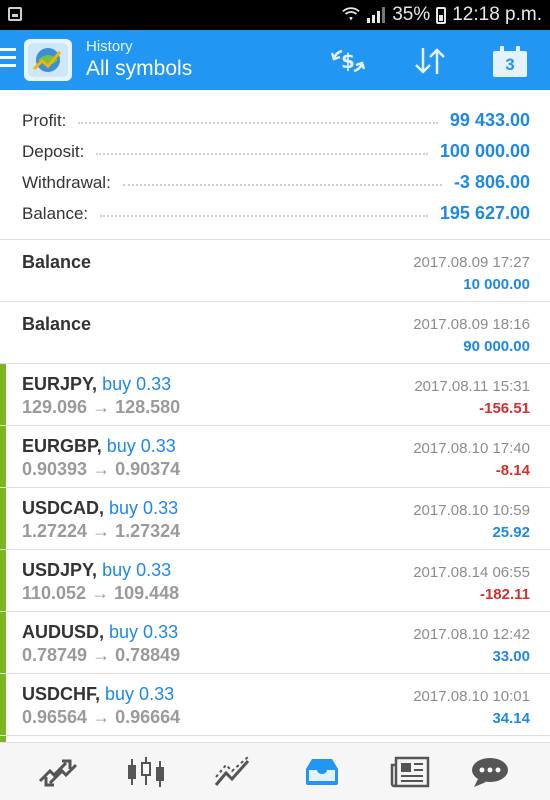 The image size is (550, 800). I want to click on calendar-day: 3, so click(510, 64).